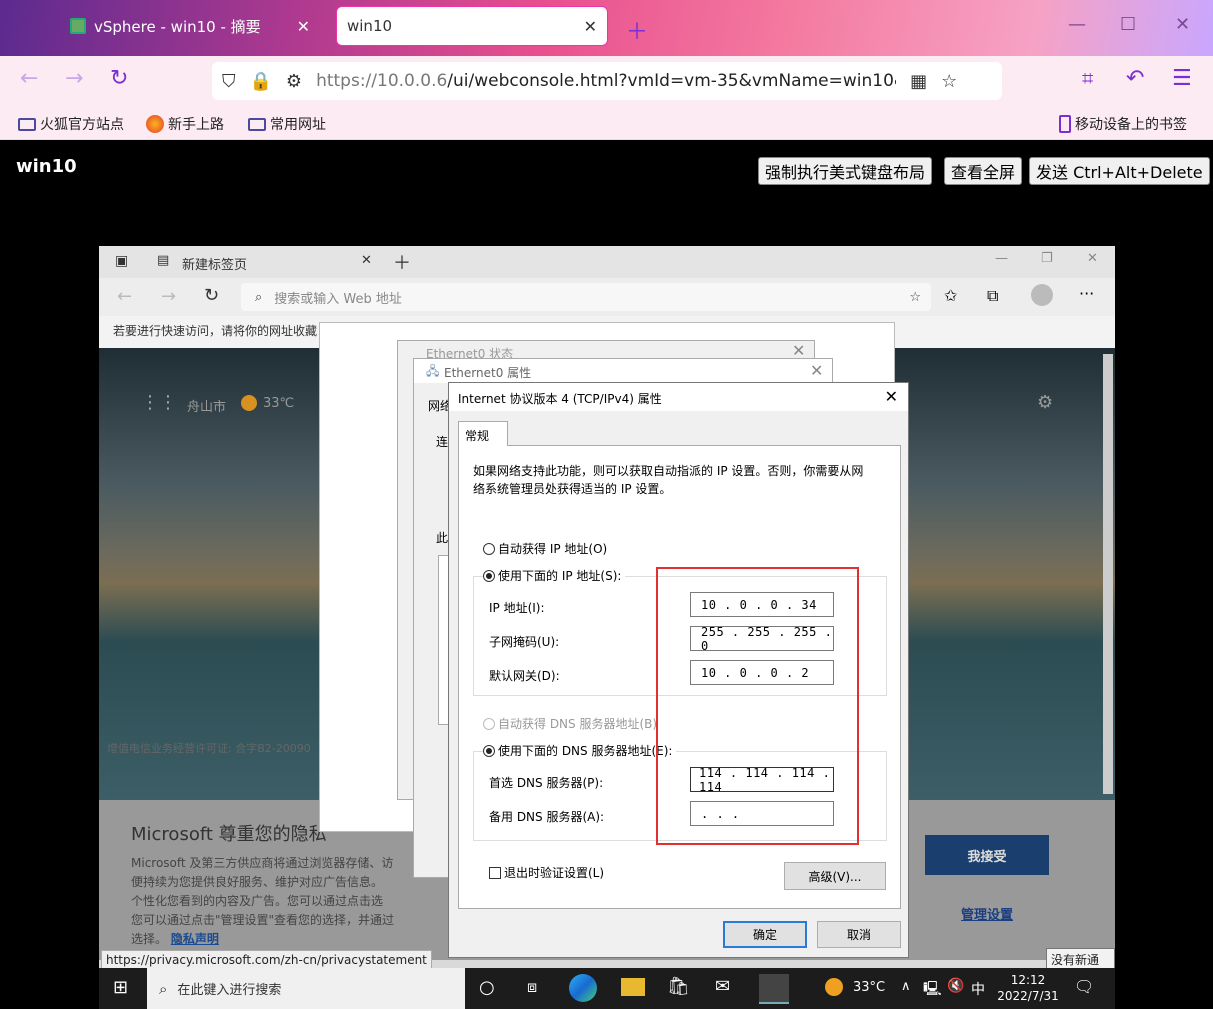 The image size is (1213, 1009). What do you see at coordinates (483, 433) in the screenshot?
I see `tab-general: 常规` at bounding box center [483, 433].